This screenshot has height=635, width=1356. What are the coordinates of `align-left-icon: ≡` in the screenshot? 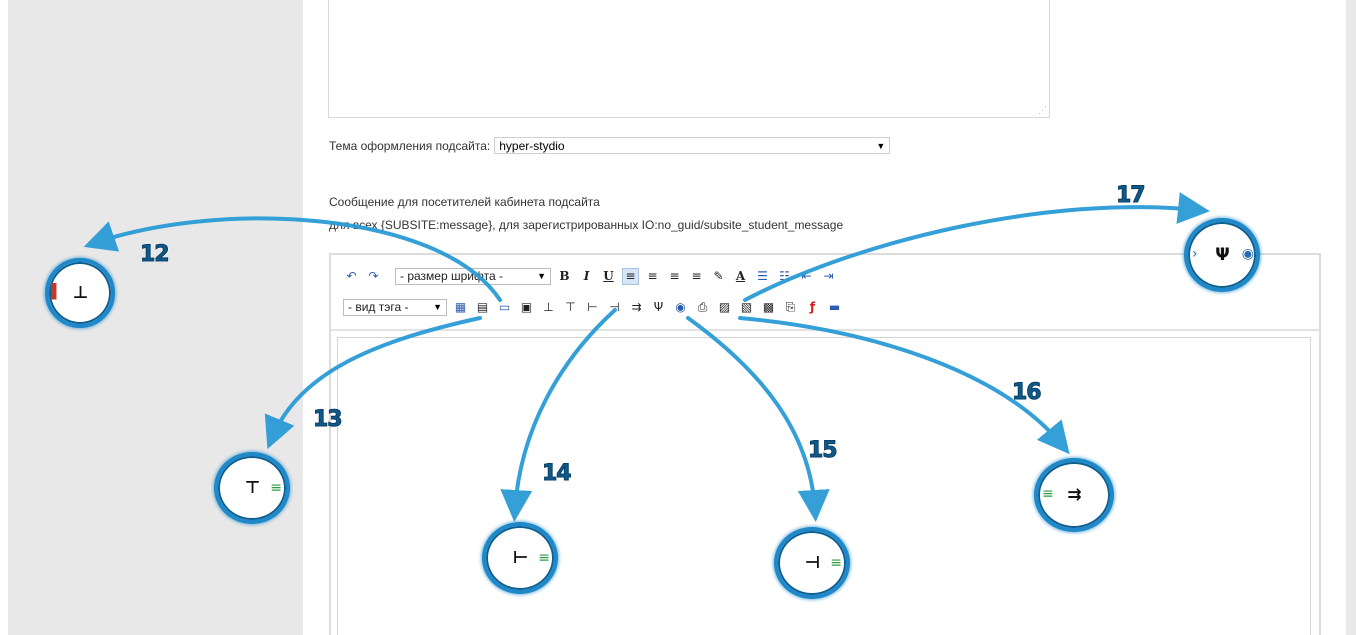 It's located at (630, 276).